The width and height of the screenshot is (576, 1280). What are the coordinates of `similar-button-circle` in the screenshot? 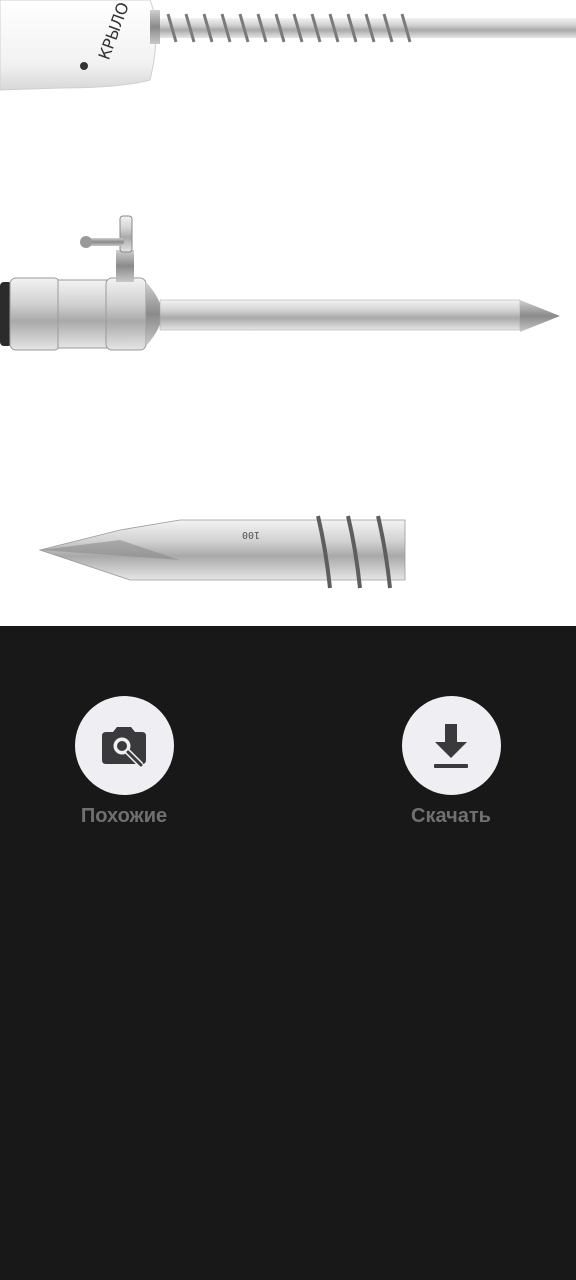 It's located at (124, 745).